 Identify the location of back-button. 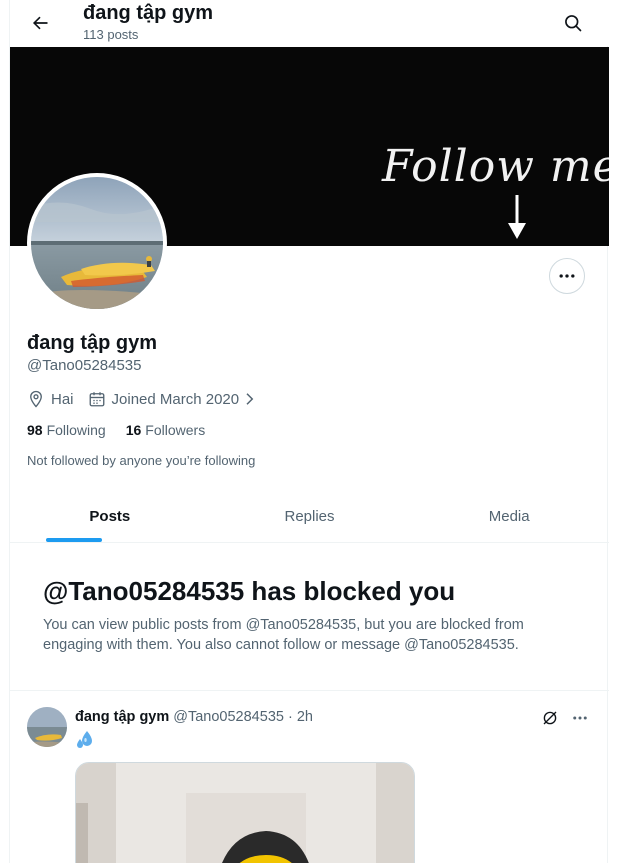
(40, 23).